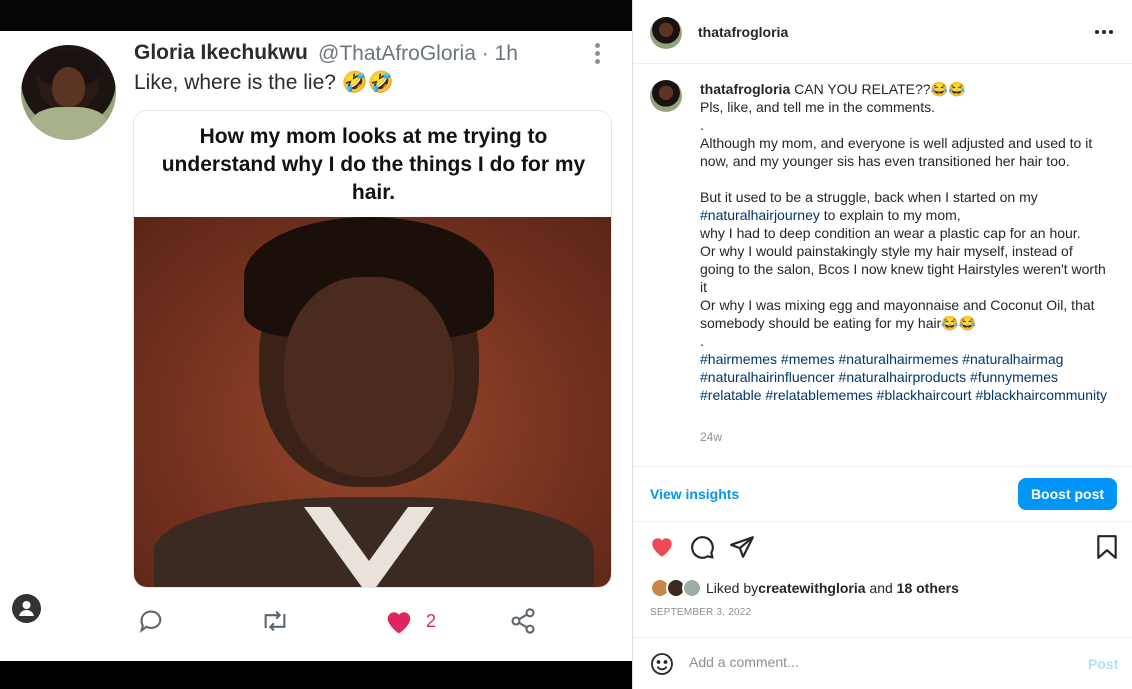  I want to click on more-options-icon, so click(1105, 32).